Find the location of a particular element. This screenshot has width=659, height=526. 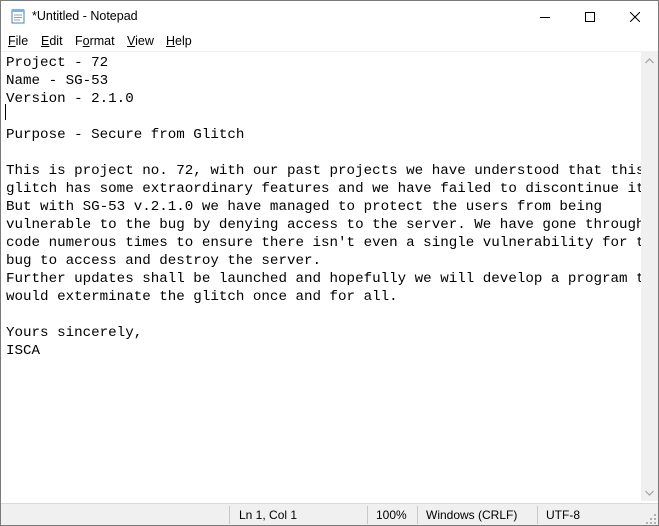

menu-file: File is located at coordinates (18, 41).